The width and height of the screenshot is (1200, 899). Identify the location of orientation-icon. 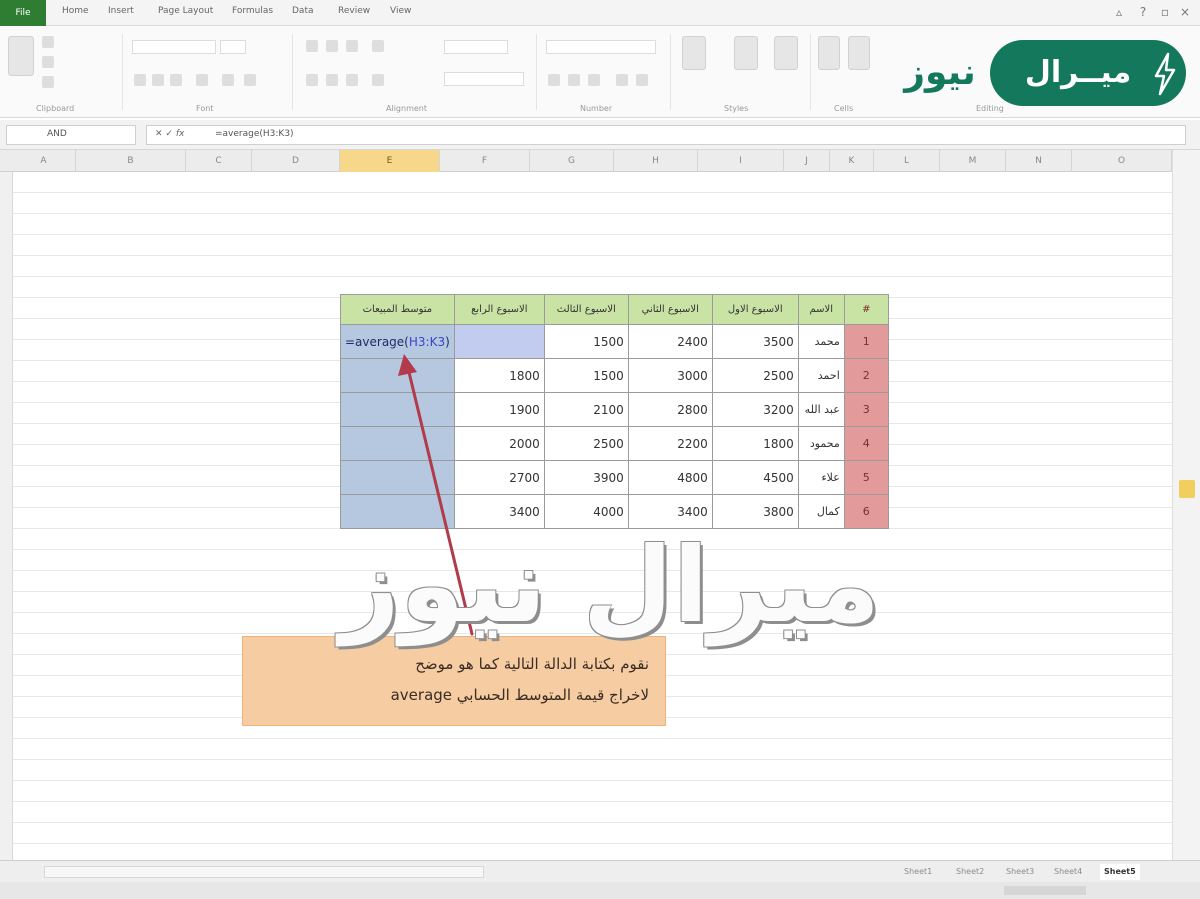
(378, 46).